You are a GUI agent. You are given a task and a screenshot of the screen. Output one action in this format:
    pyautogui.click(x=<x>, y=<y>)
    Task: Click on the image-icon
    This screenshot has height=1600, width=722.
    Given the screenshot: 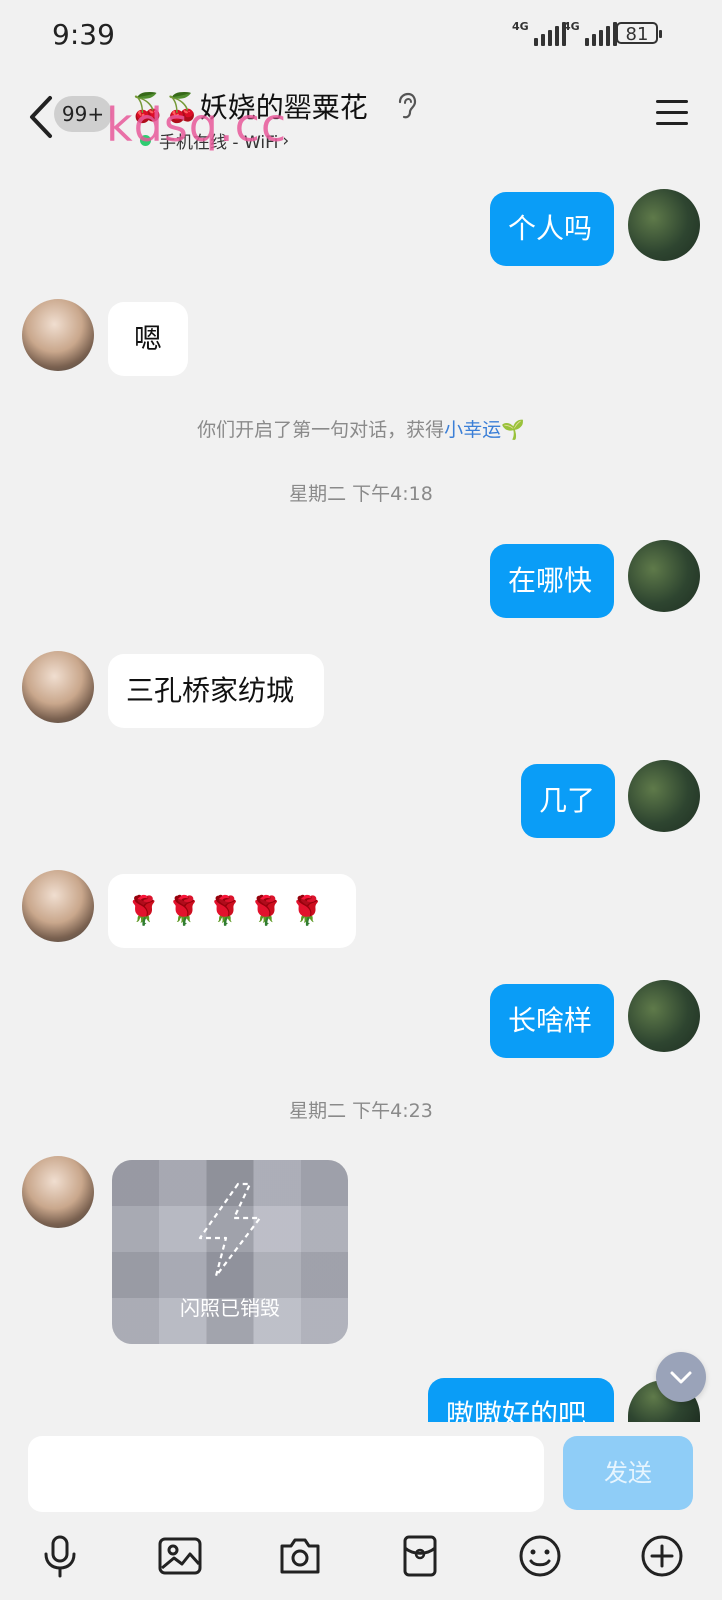 What is the action you would take?
    pyautogui.click(x=180, y=1556)
    